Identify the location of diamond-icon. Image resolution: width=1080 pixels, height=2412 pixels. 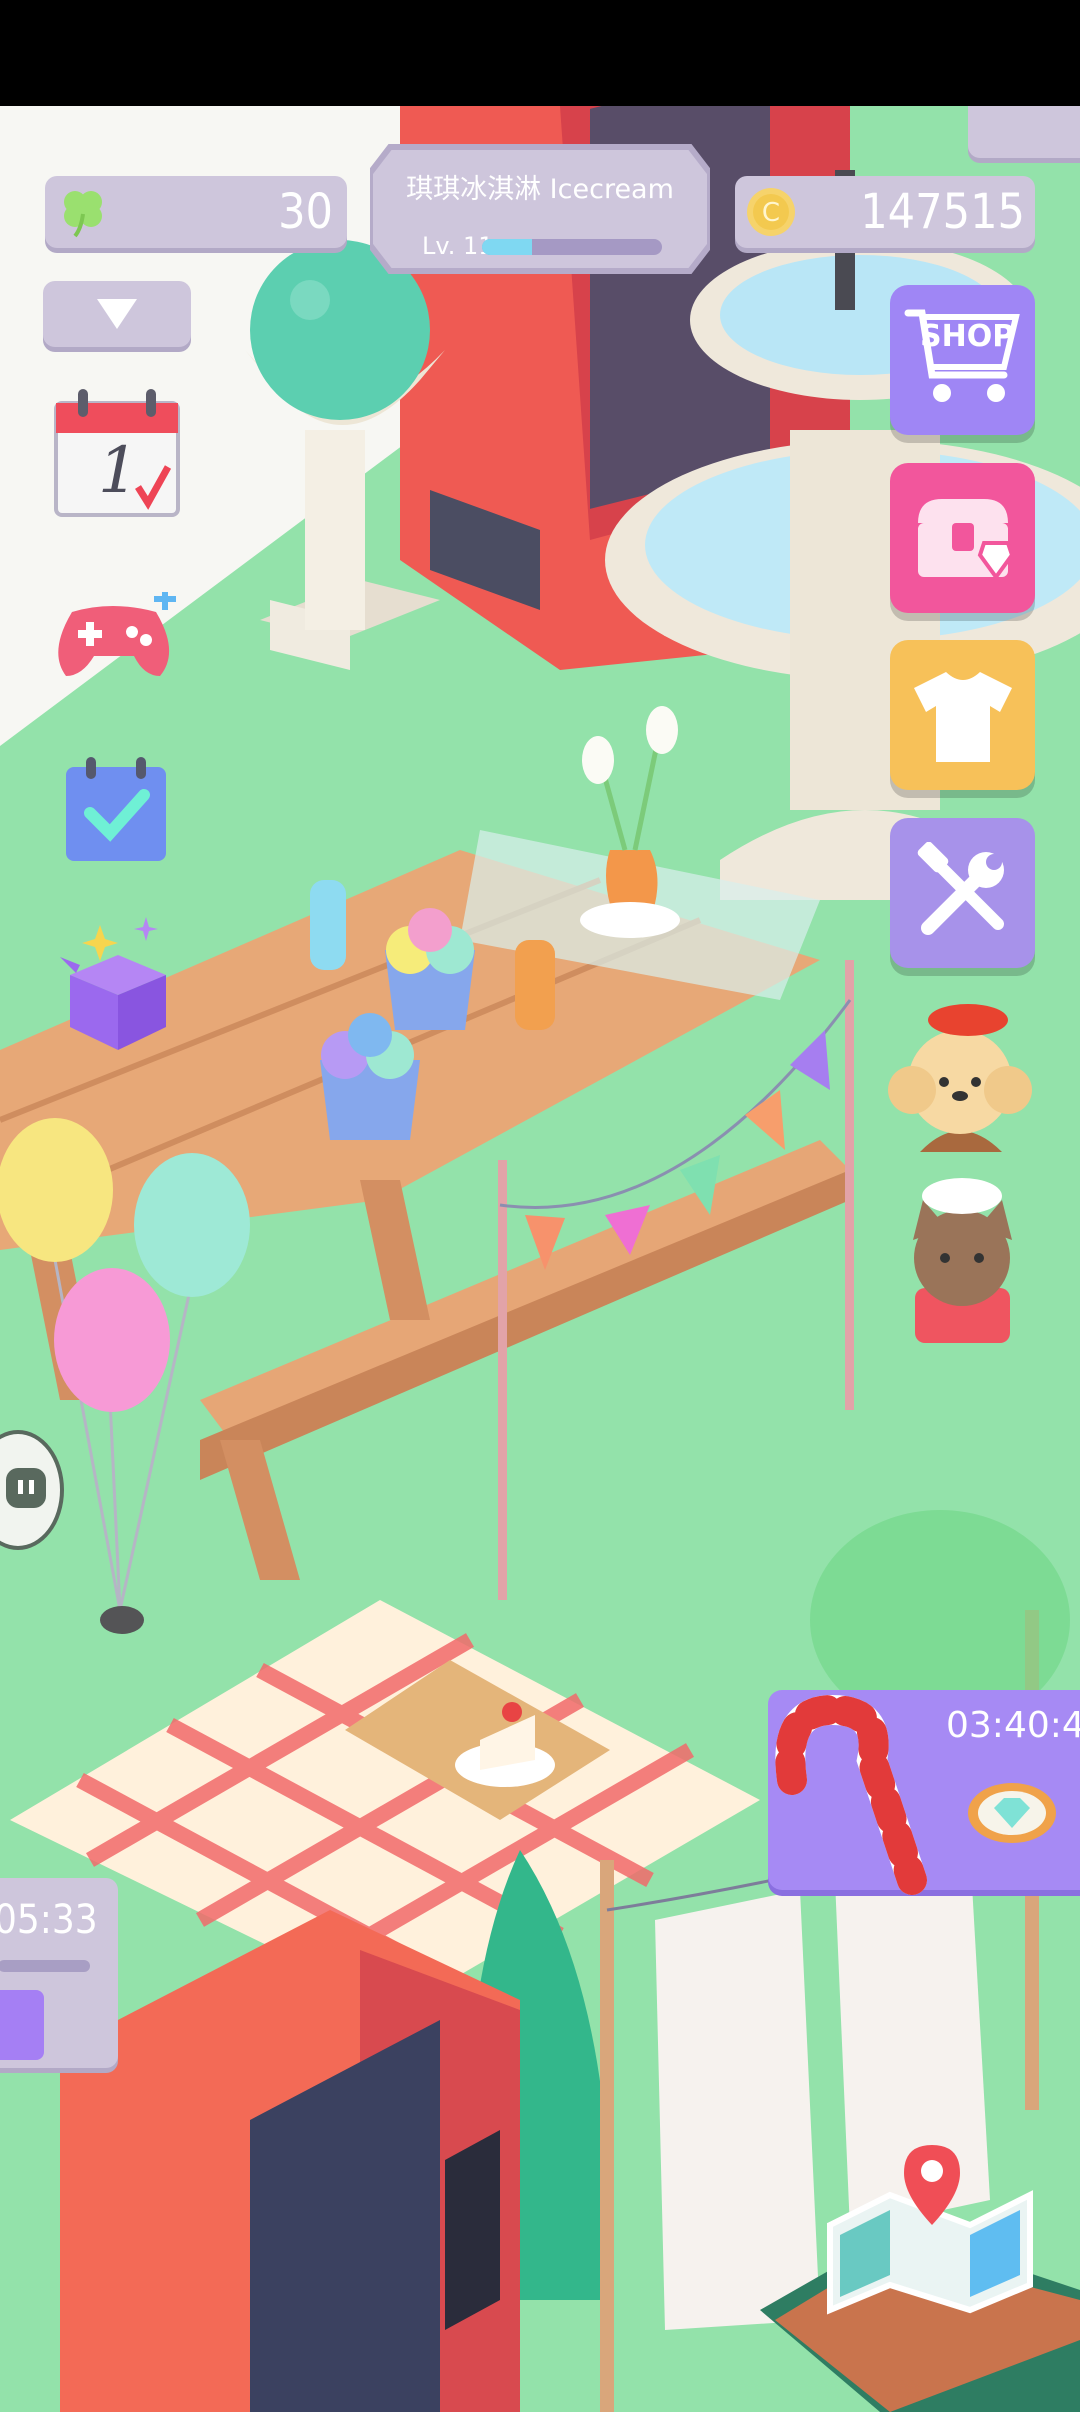
(1012, 1813).